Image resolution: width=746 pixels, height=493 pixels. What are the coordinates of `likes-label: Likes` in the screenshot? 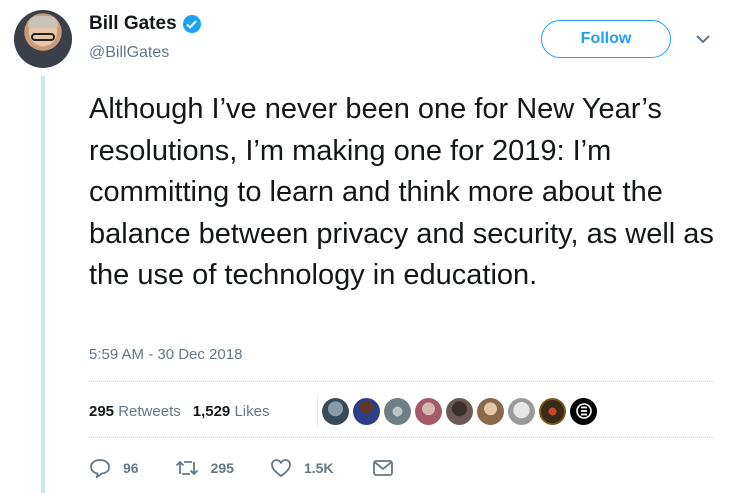 It's located at (252, 411).